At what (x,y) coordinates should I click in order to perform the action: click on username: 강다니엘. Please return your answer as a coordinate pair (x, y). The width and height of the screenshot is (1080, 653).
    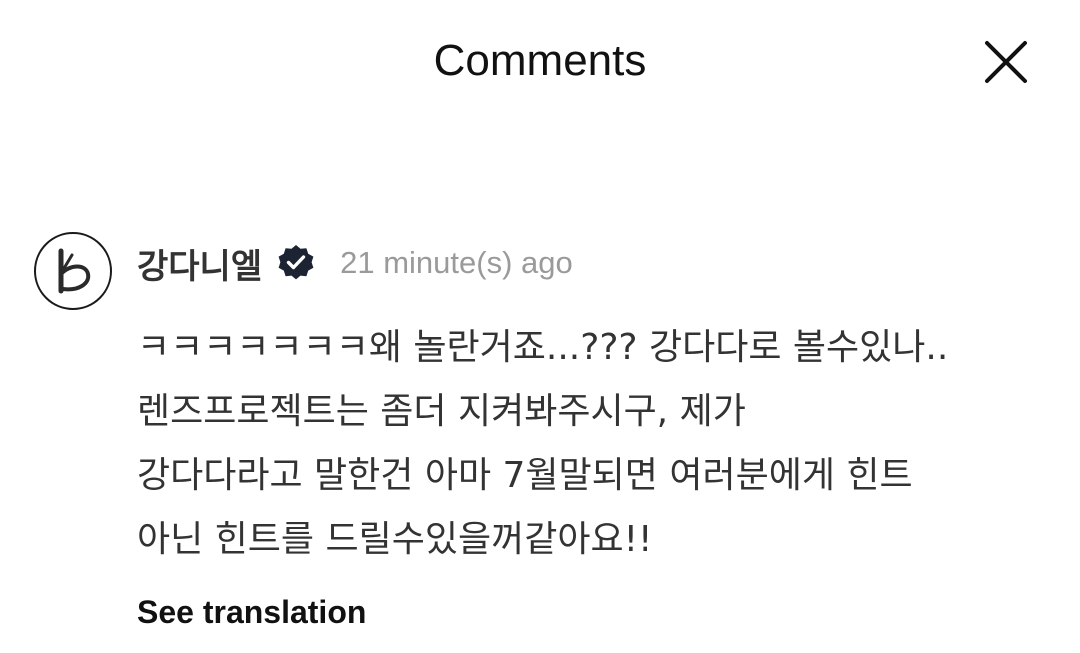
    Looking at the image, I should click on (199, 263).